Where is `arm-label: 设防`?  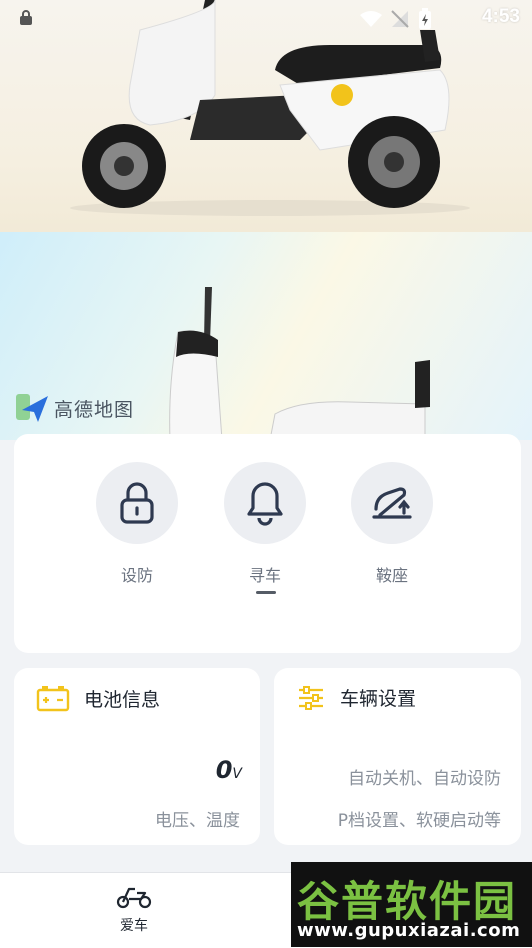
arm-label: 设防 is located at coordinates (136, 575).